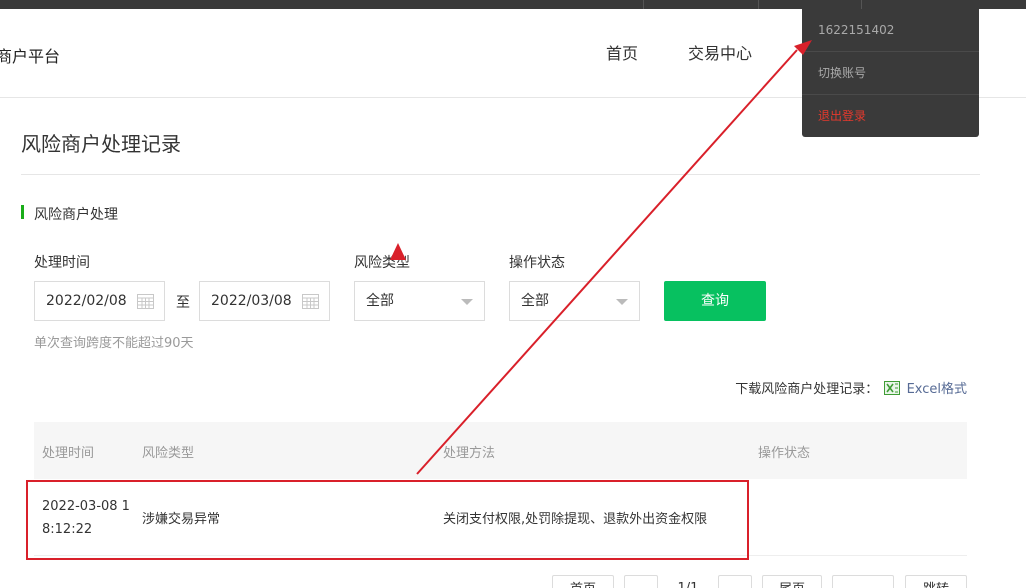  What do you see at coordinates (387, 520) in the screenshot?
I see `annotation-highlight-box` at bounding box center [387, 520].